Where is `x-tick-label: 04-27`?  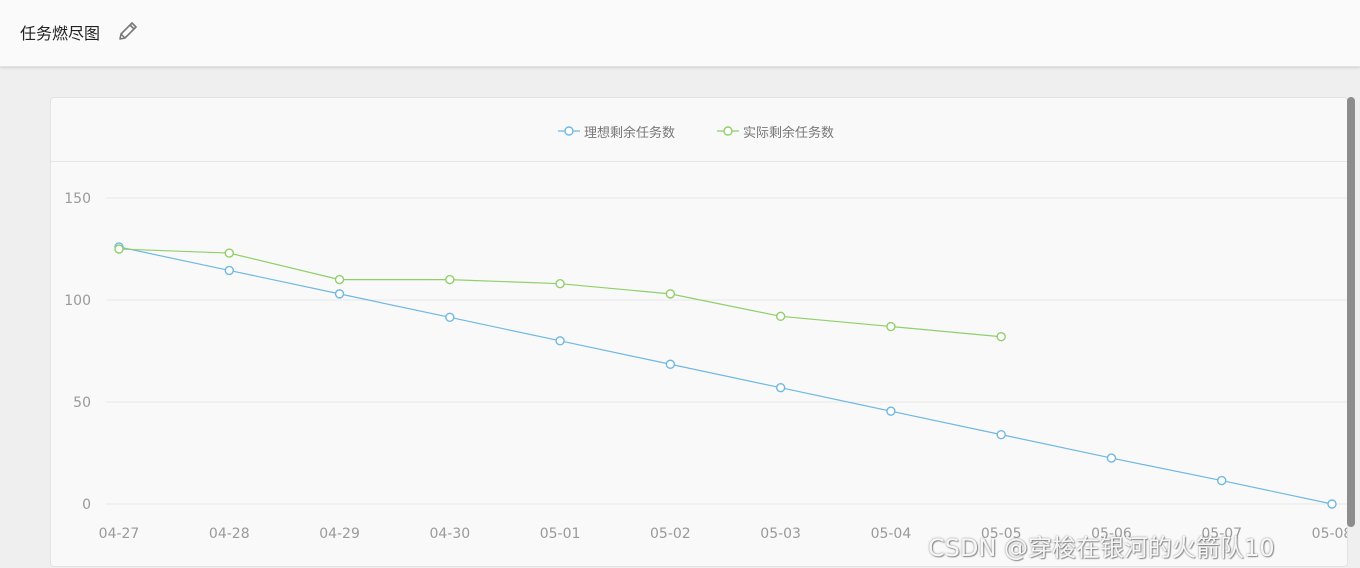 x-tick-label: 04-27 is located at coordinates (119, 534).